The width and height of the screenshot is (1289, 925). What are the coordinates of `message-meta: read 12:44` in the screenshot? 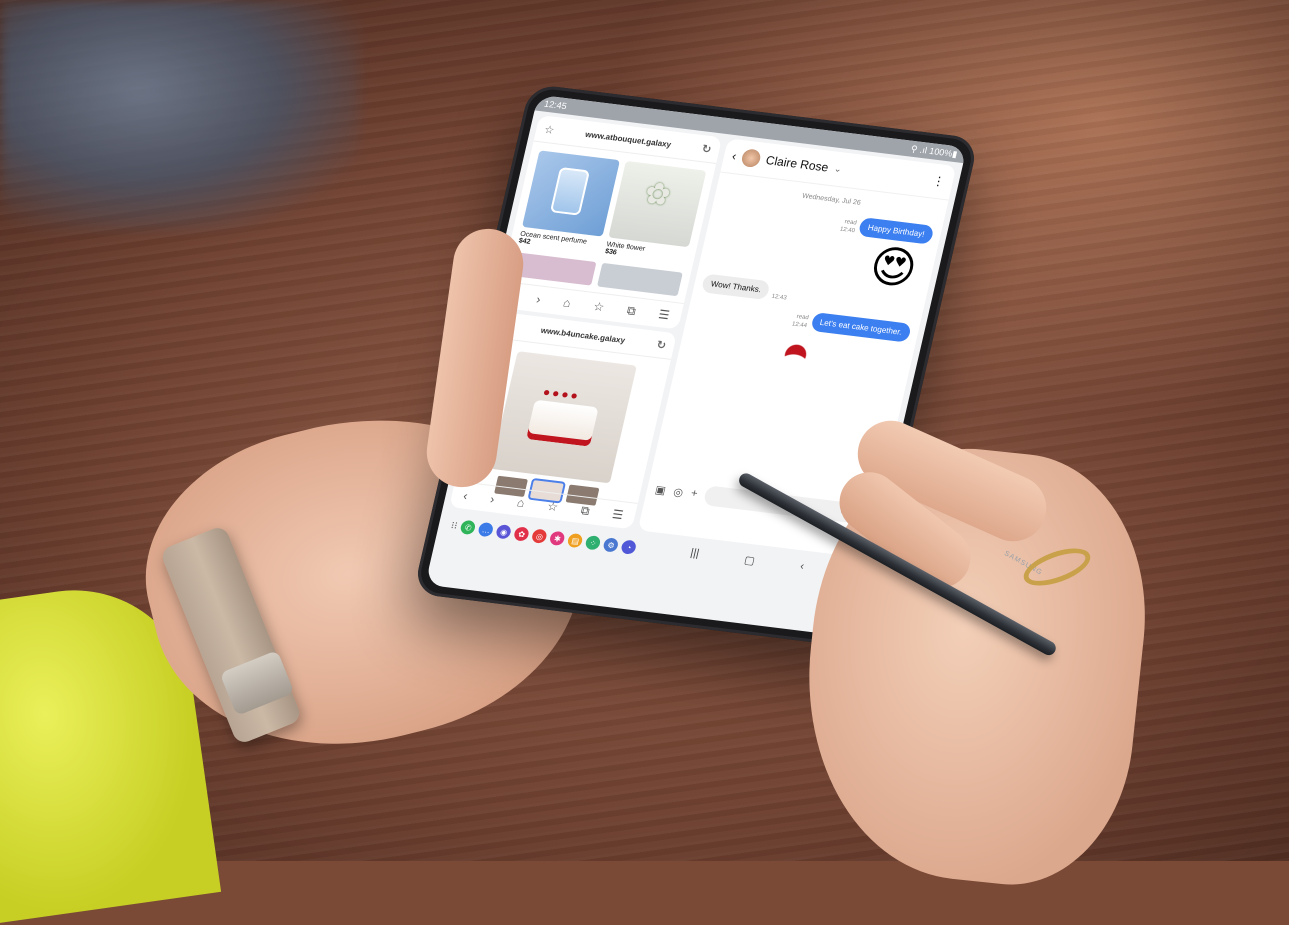 It's located at (800, 322).